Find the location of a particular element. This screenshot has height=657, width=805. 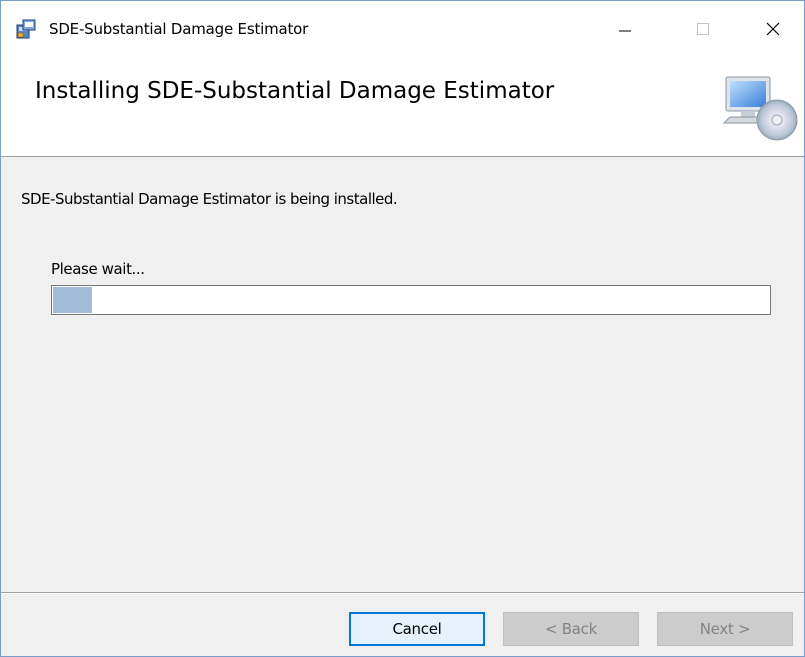

progress-fill is located at coordinates (72, 300).